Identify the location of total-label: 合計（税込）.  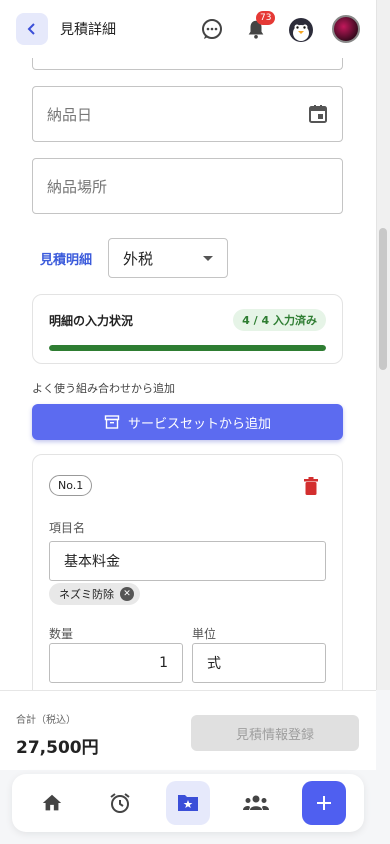
(46, 720).